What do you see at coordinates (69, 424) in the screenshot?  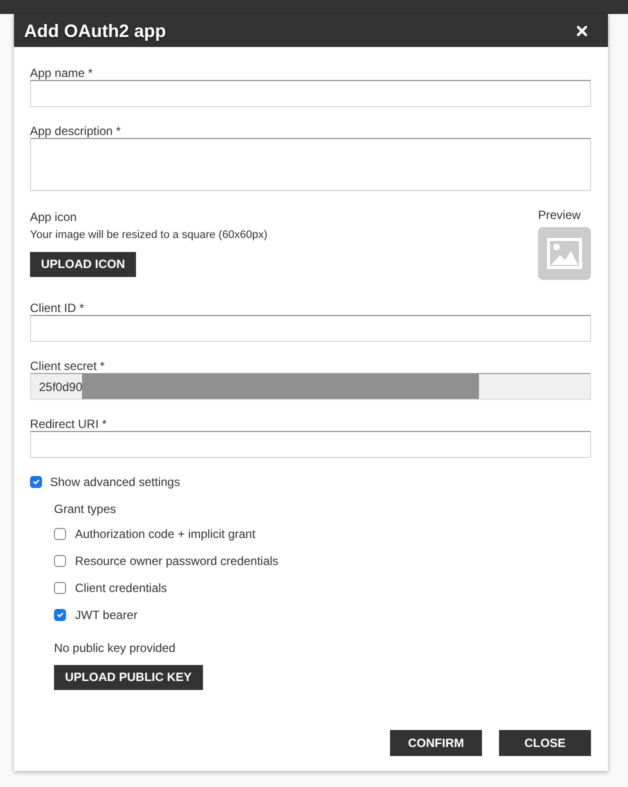 I see `field-label: Redirect URI *` at bounding box center [69, 424].